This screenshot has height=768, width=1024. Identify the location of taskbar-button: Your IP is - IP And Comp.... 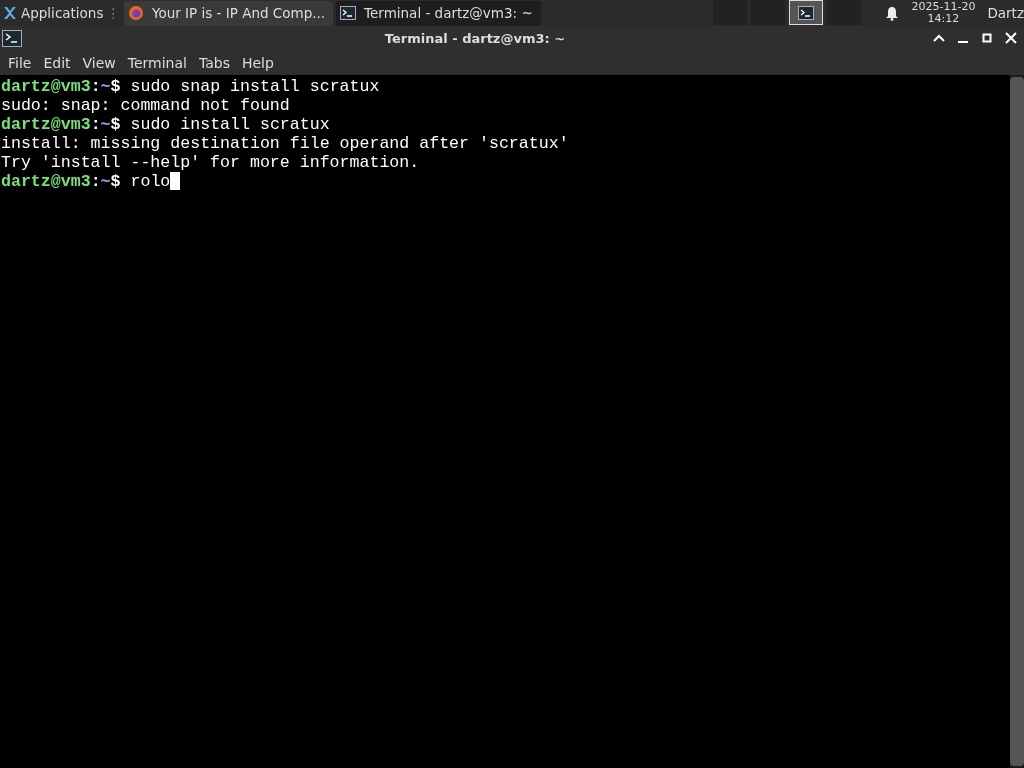
(228, 13).